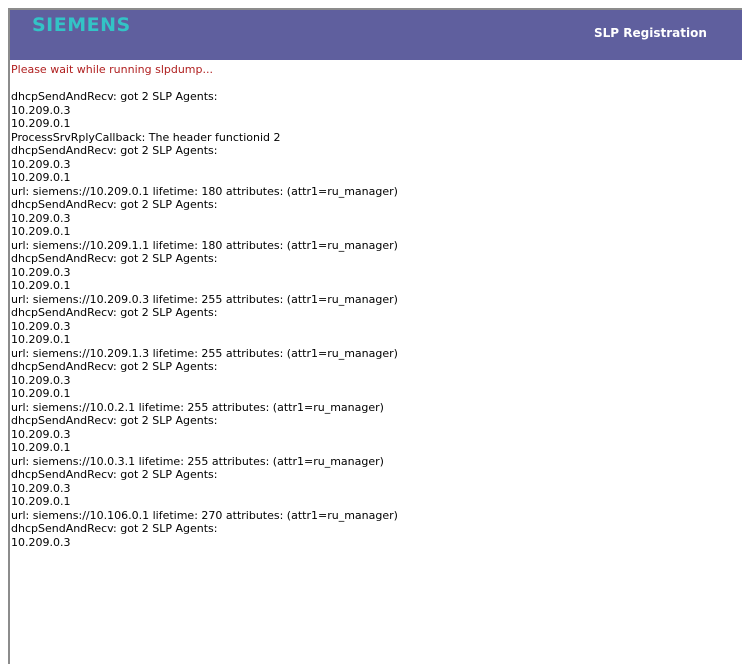  What do you see at coordinates (376, 35) in the screenshot?
I see `header-bar: SIEMENS SLP Registration` at bounding box center [376, 35].